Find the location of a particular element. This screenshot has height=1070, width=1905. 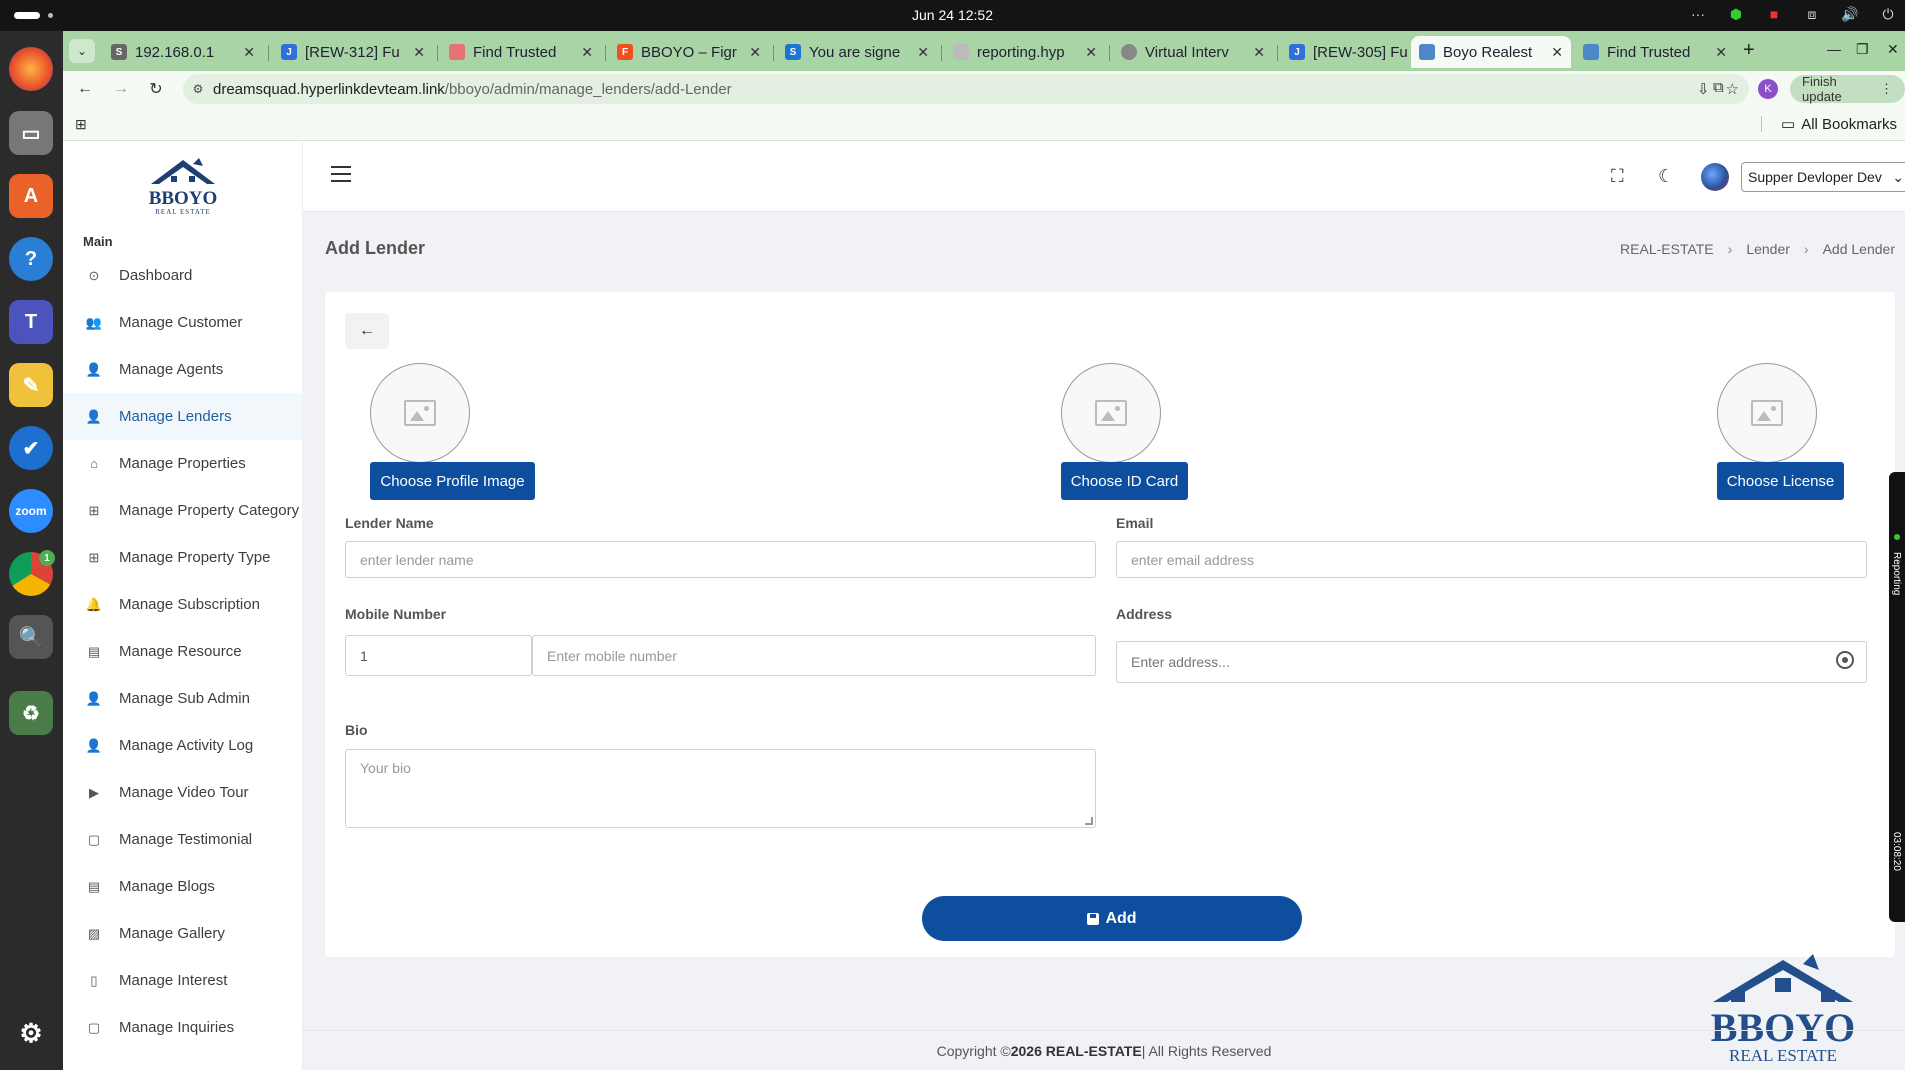

network-icon: ⧈ is located at coordinates (1812, 14).